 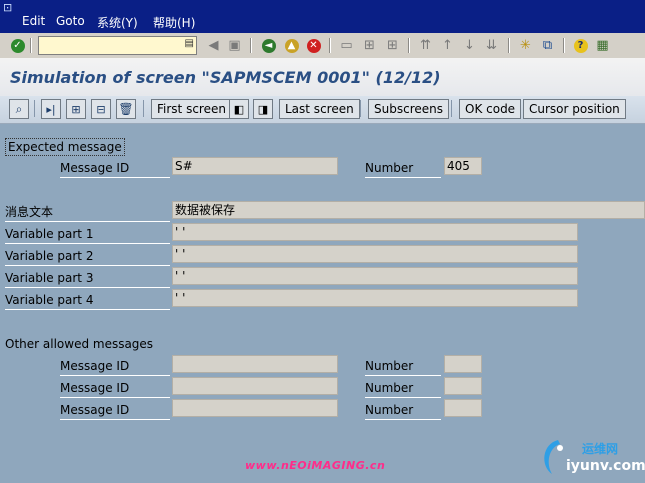 What do you see at coordinates (322, 16) in the screenshot?
I see `menu-bar: ⊡ Edit Goto 系统(Y) 帮助(H)` at bounding box center [322, 16].